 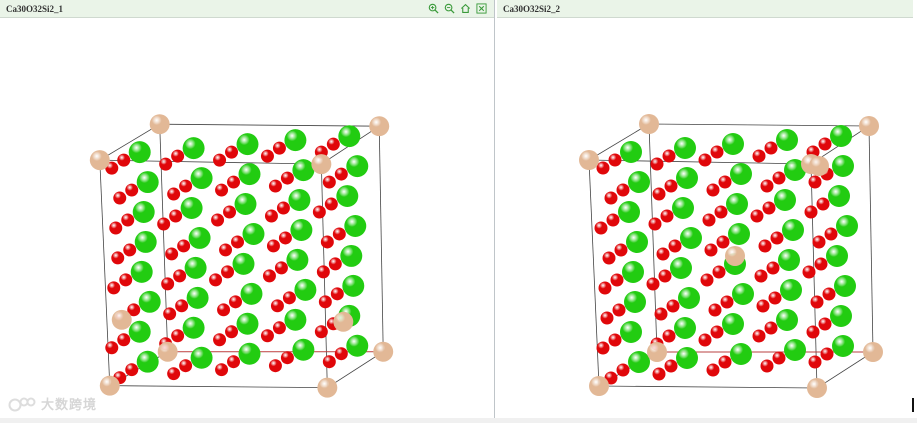 What do you see at coordinates (52, 403) in the screenshot?
I see `watermark: 大数跨境` at bounding box center [52, 403].